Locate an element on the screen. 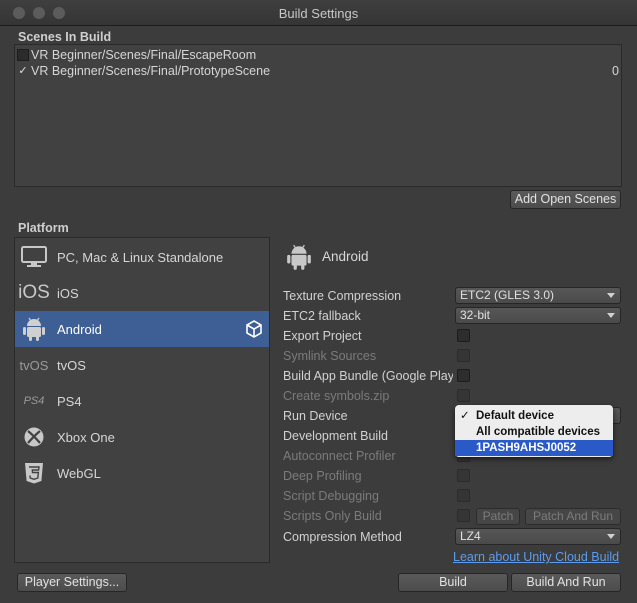  tvos-icon: tvOS is located at coordinates (34, 365).